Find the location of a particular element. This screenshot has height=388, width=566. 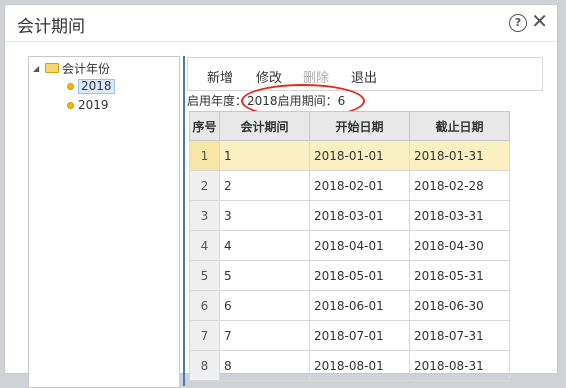

exit-button: 退出 is located at coordinates (364, 76).